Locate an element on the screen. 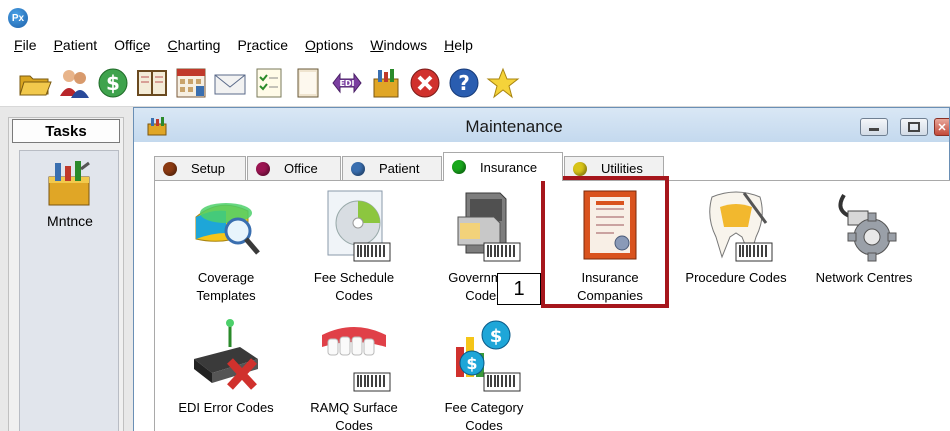 The image size is (950, 431). favorites-star-icon is located at coordinates (503, 83).